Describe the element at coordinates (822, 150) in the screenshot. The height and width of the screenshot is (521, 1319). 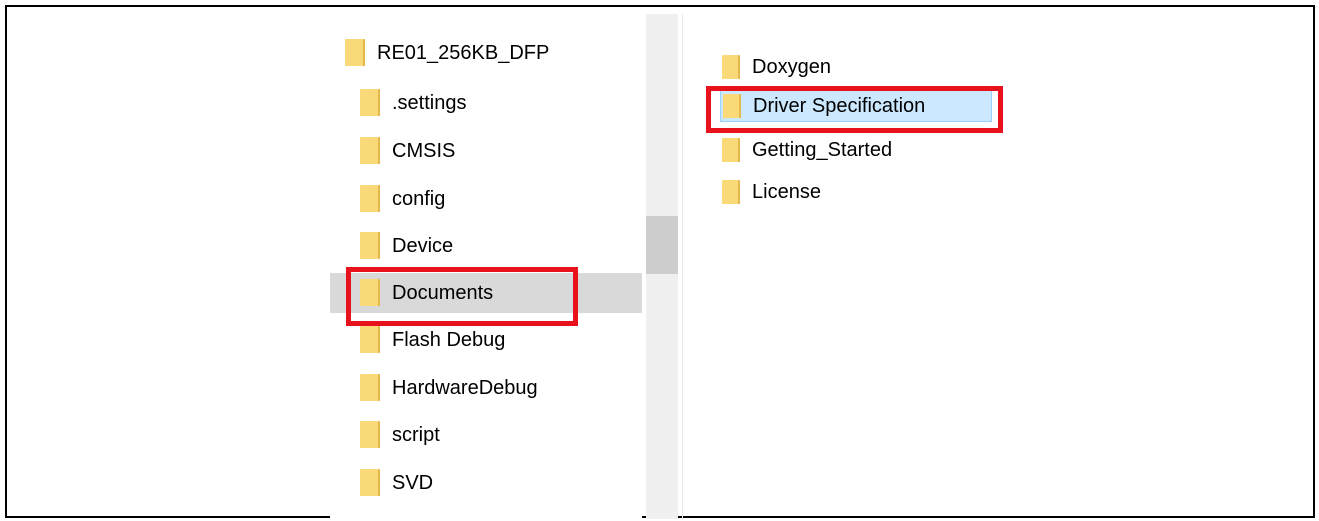
I see `list-item-label: Getting_Started` at that location.